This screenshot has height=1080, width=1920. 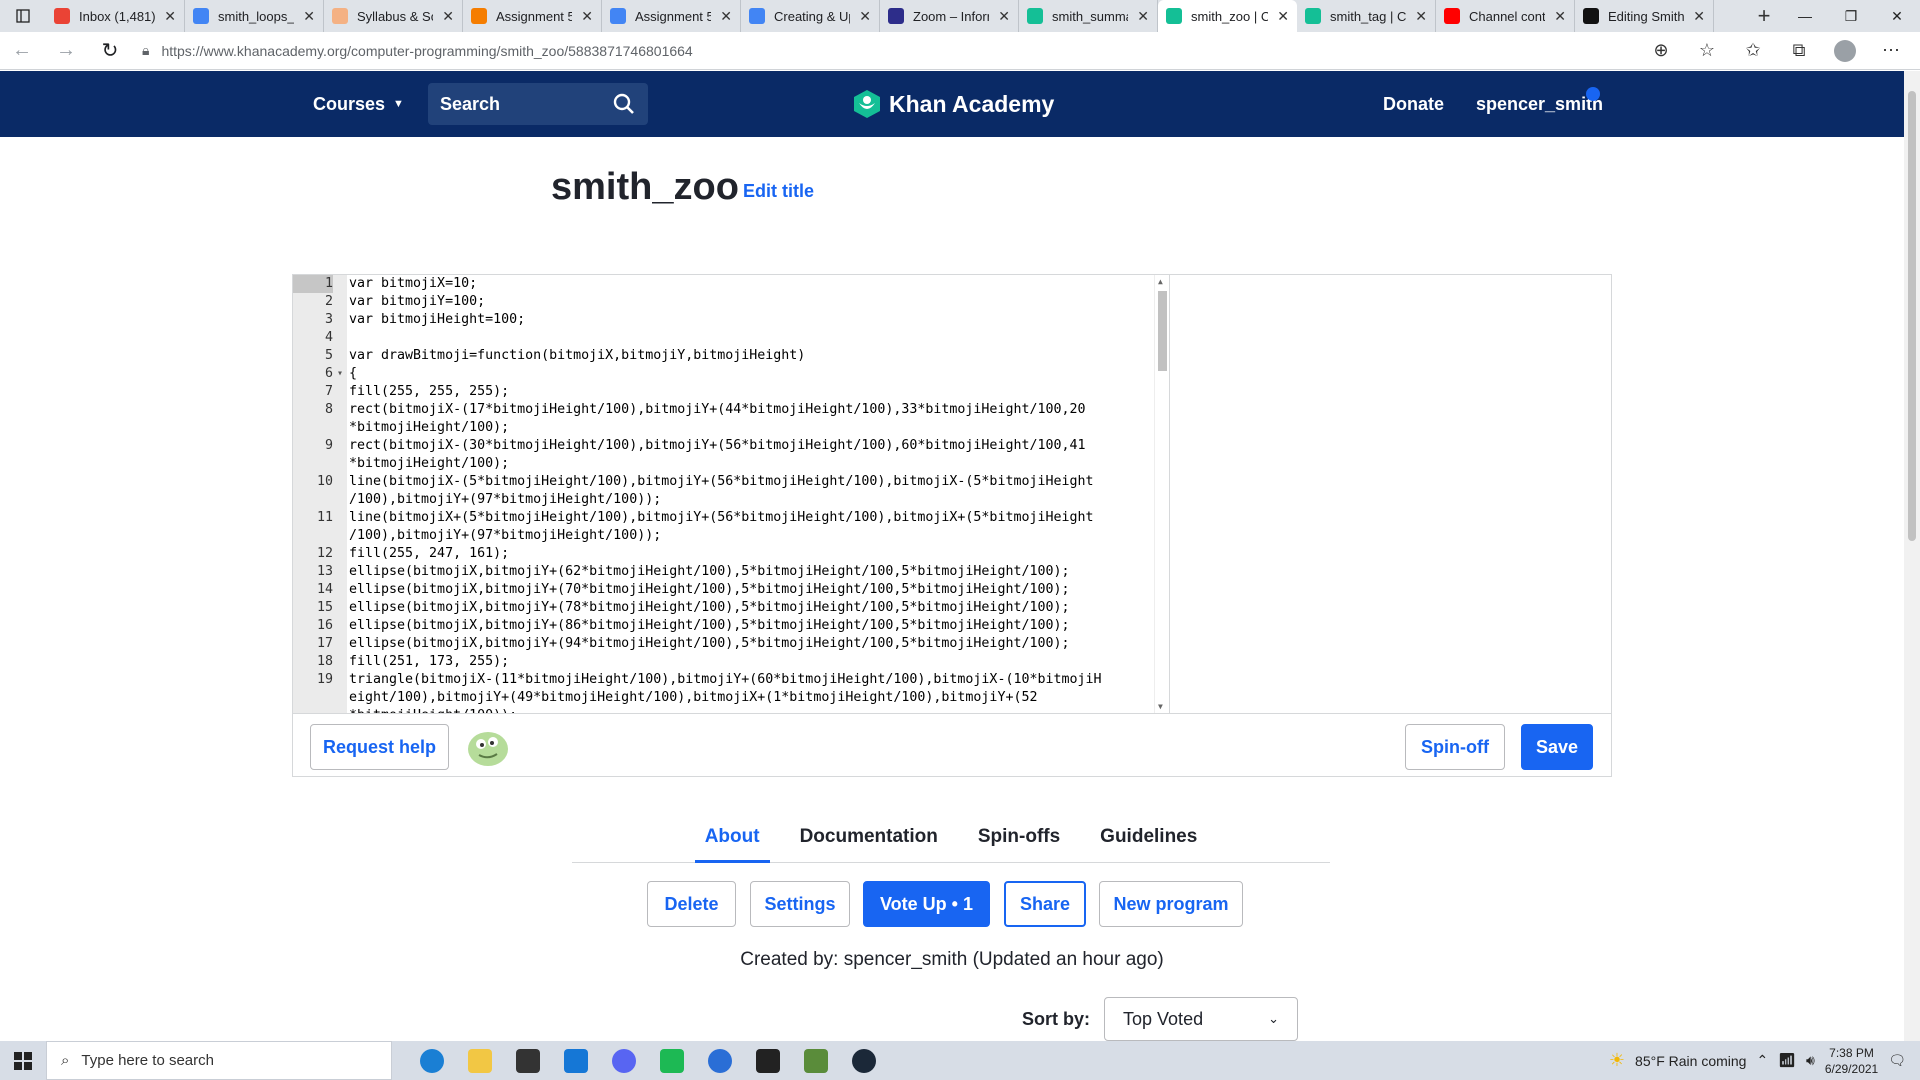 What do you see at coordinates (1171, 904) in the screenshot?
I see `new-program-button: New program` at bounding box center [1171, 904].